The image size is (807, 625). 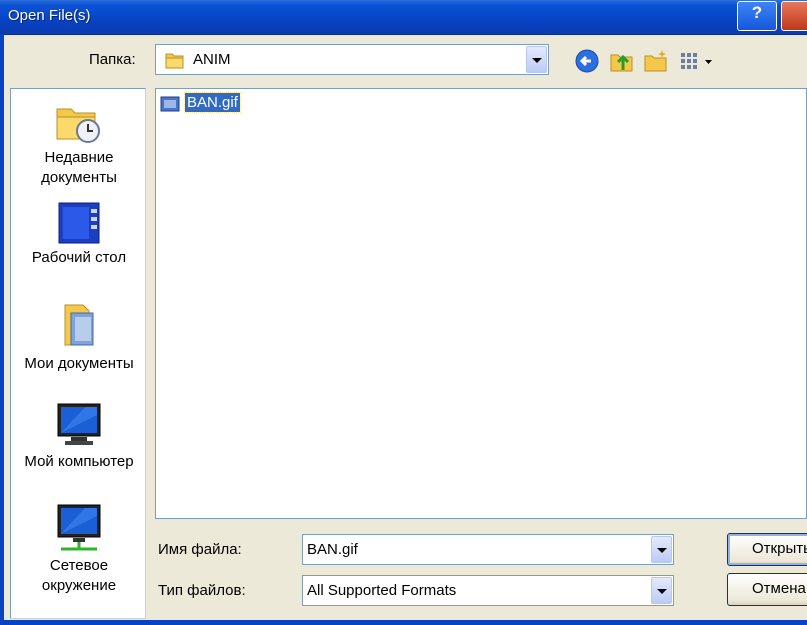 I want to click on filename-input: BAN.gif, so click(x=488, y=549).